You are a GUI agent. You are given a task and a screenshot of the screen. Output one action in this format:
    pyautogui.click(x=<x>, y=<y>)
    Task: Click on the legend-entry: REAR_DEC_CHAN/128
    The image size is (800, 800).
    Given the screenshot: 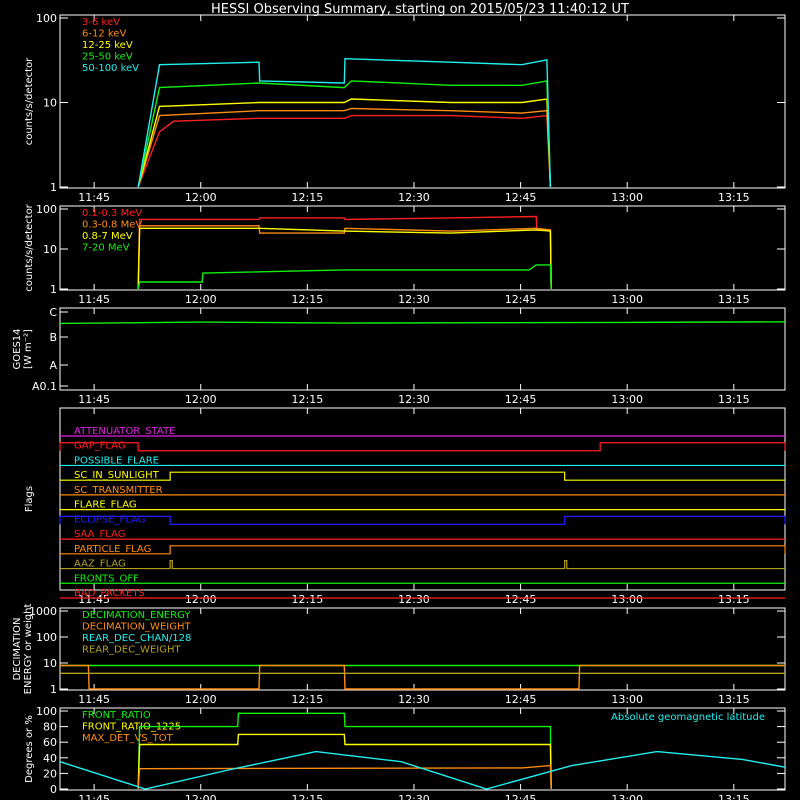 What is the action you would take?
    pyautogui.click(x=136, y=638)
    